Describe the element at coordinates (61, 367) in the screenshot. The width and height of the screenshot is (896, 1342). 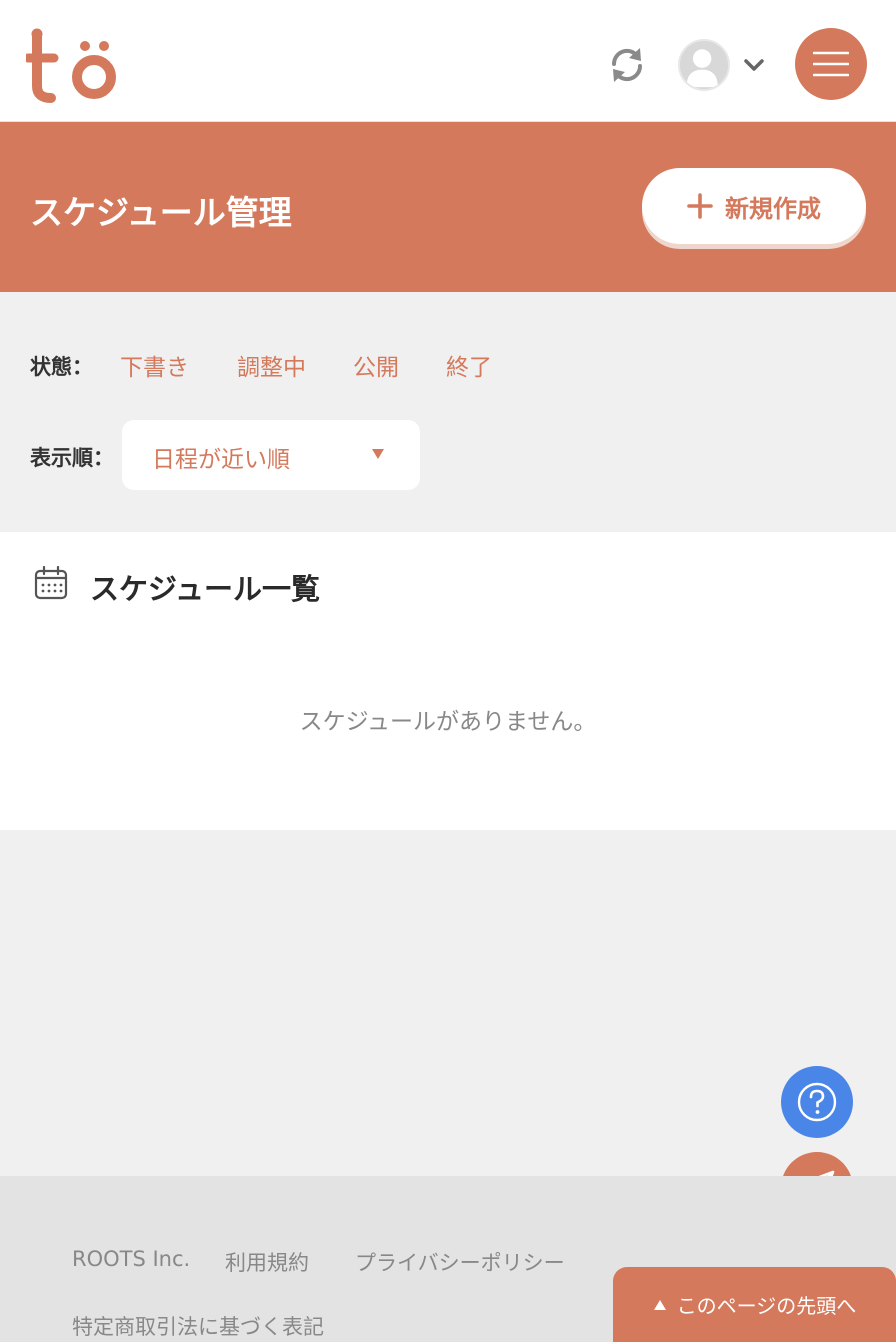
I see `status-filter-label: 状態：` at that location.